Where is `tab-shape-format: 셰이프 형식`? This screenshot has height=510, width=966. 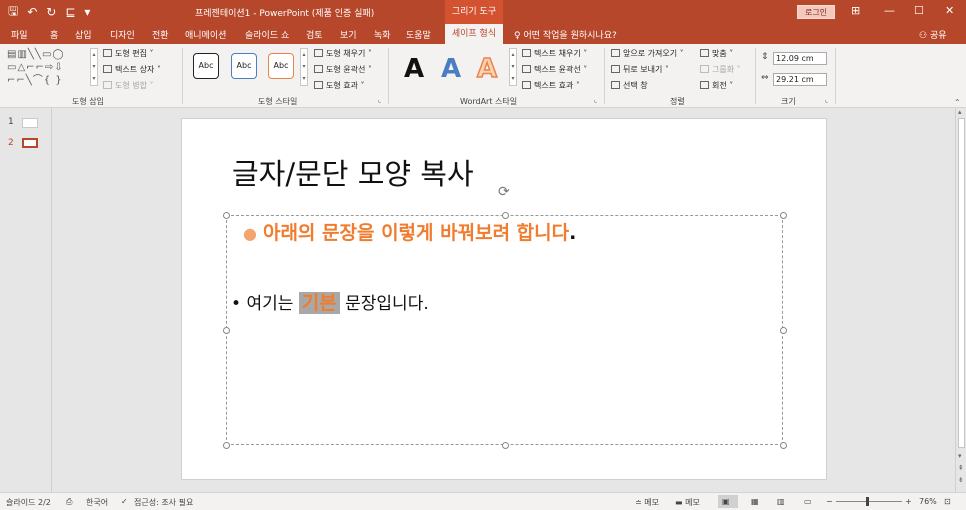 tab-shape-format: 셰이프 형식 is located at coordinates (474, 34).